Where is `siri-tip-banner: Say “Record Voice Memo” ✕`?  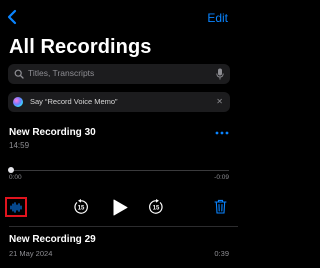
siri-tip-banner: Say “Record Voice Memo” ✕ is located at coordinates (119, 102).